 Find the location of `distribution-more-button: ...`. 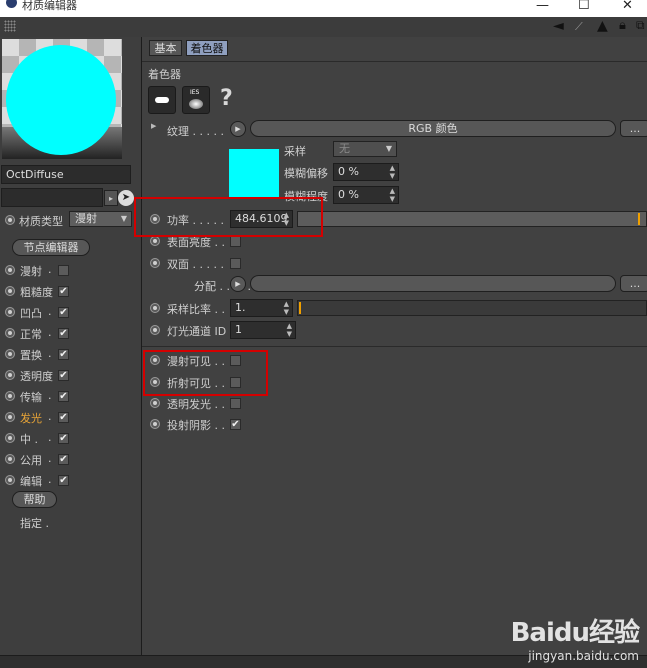

distribution-more-button: ... is located at coordinates (633, 283).